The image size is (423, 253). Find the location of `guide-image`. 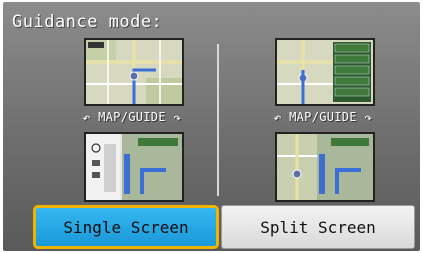

guide-image is located at coordinates (134, 167).